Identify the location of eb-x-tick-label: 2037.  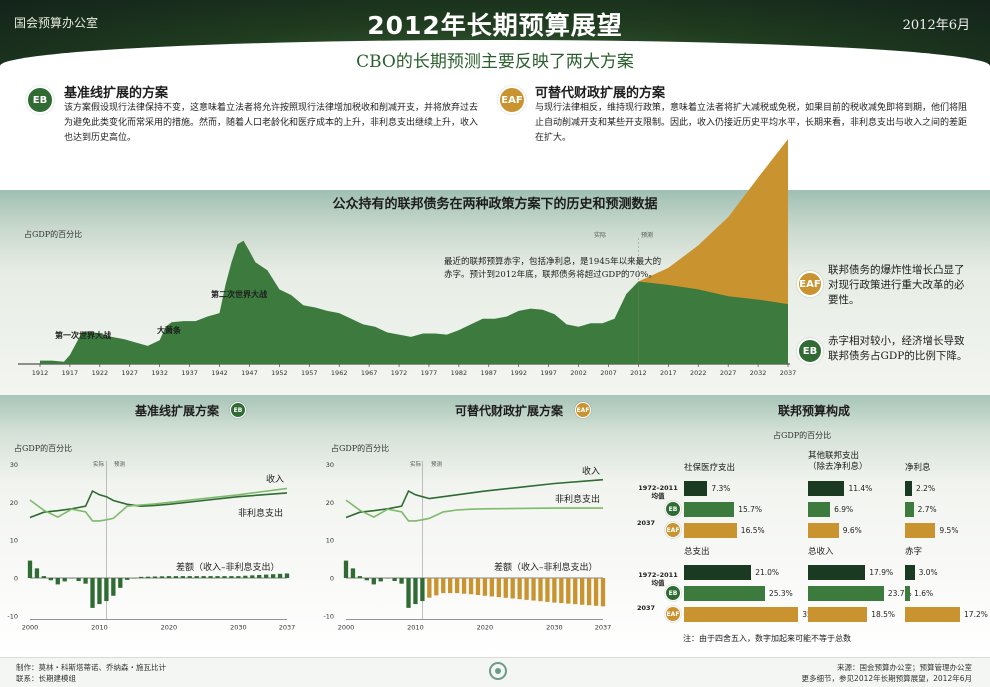
(287, 628).